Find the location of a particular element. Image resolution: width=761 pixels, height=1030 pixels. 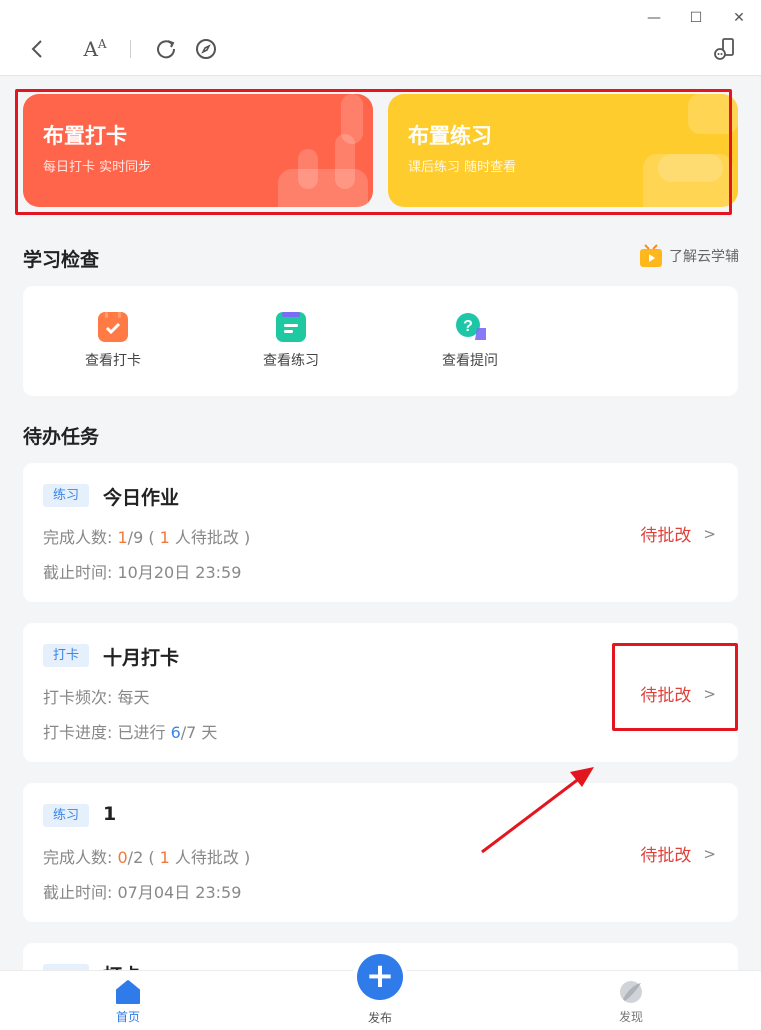

task-tag: 打卡 is located at coordinates (66, 655).